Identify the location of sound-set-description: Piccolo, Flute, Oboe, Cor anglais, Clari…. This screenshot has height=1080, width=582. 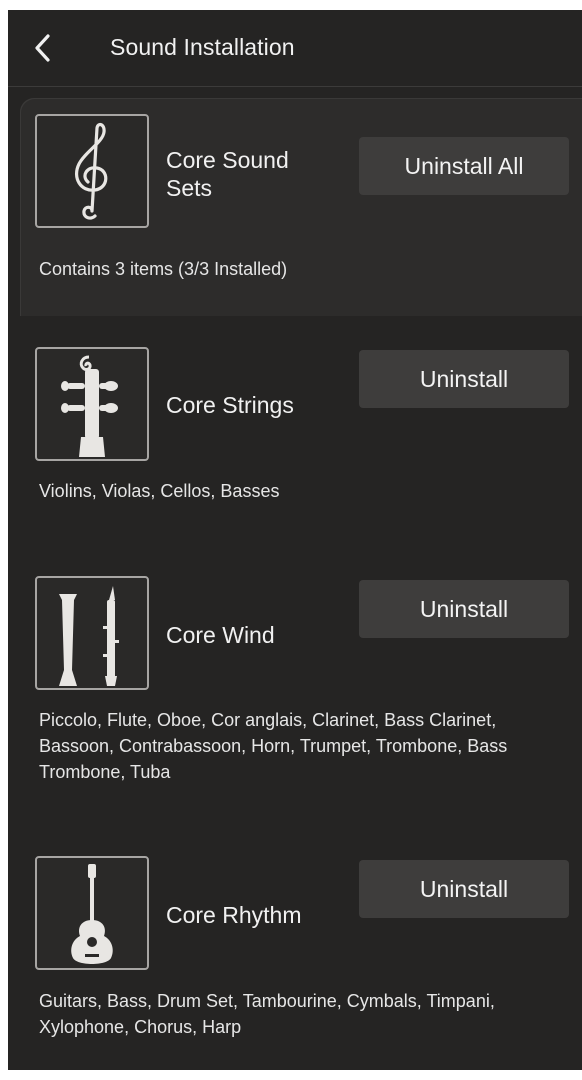
(273, 746).